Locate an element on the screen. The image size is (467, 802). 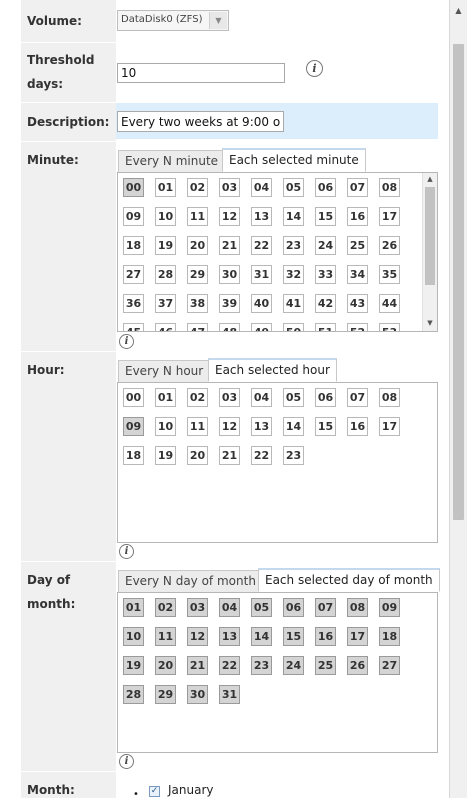
minute-cell: 31 is located at coordinates (261, 274).